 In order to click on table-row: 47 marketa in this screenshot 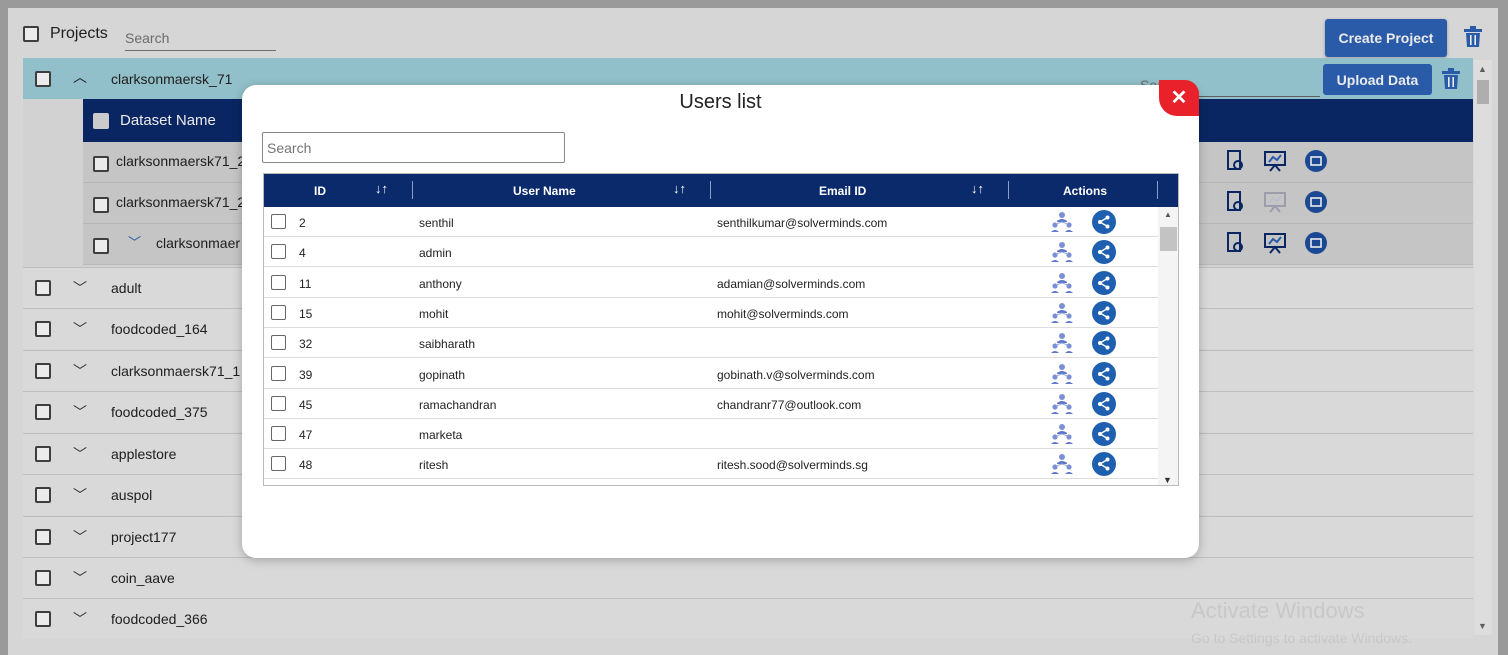, I will do `click(711, 434)`.